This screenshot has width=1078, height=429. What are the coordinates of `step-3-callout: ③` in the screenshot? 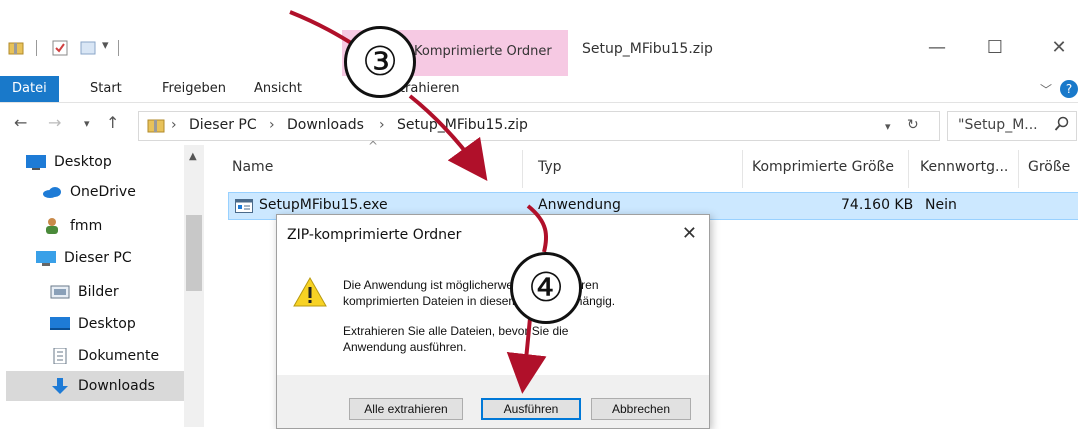 It's located at (380, 62).